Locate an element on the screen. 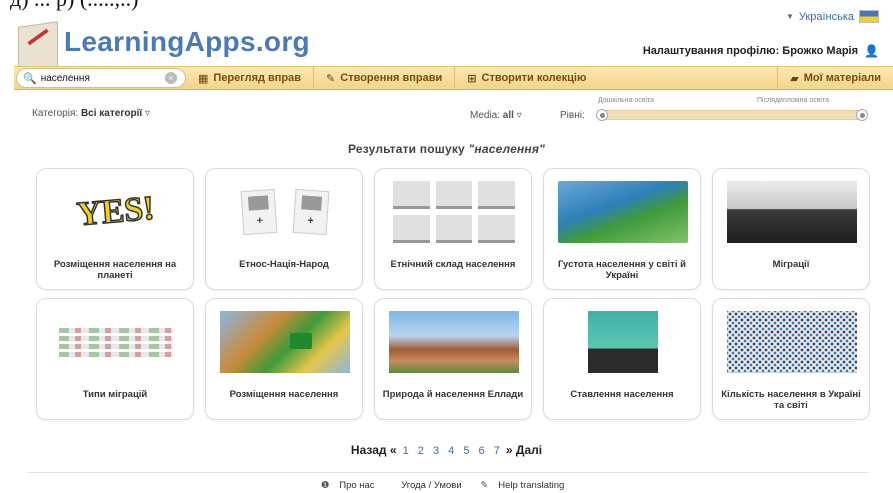 Image resolution: width=893 pixels, height=493 pixels. footer-about-label: Про нас is located at coordinates (357, 485).